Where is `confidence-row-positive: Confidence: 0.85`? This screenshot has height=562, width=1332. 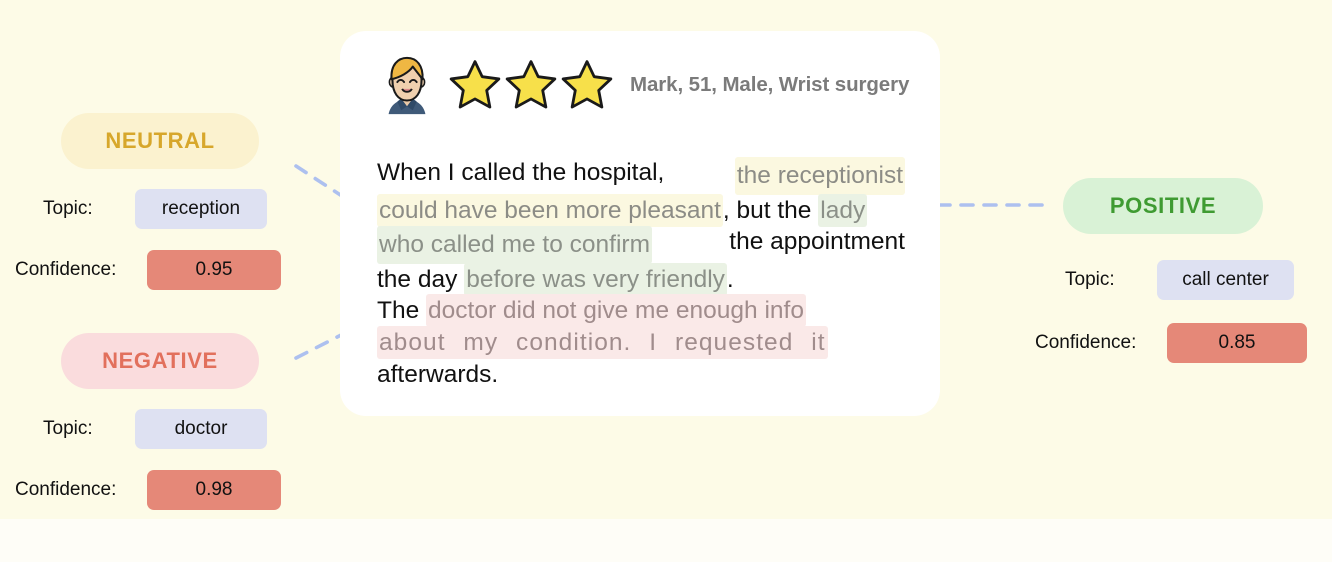 confidence-row-positive: Confidence: 0.85 is located at coordinates (1182, 343).